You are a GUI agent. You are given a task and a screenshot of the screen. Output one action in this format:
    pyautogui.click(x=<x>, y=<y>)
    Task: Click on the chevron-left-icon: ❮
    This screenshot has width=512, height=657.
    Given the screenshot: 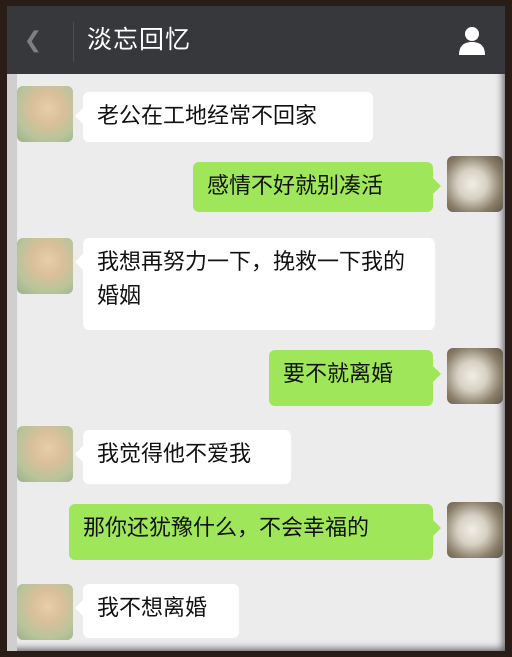 What is the action you would take?
    pyautogui.click(x=33, y=41)
    